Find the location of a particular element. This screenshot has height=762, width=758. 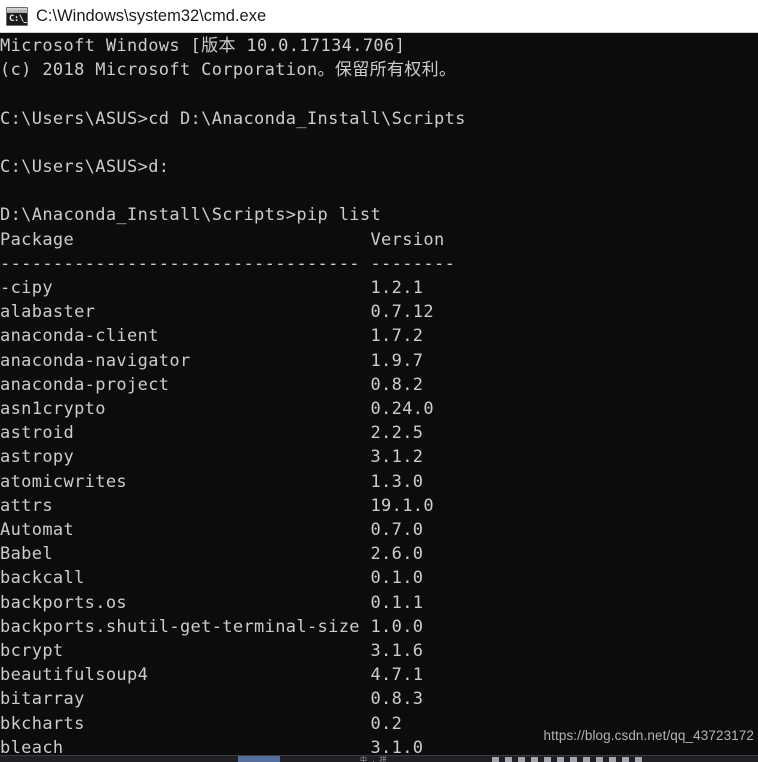

icon-window-buttons: ··· is located at coordinates (21, 10).